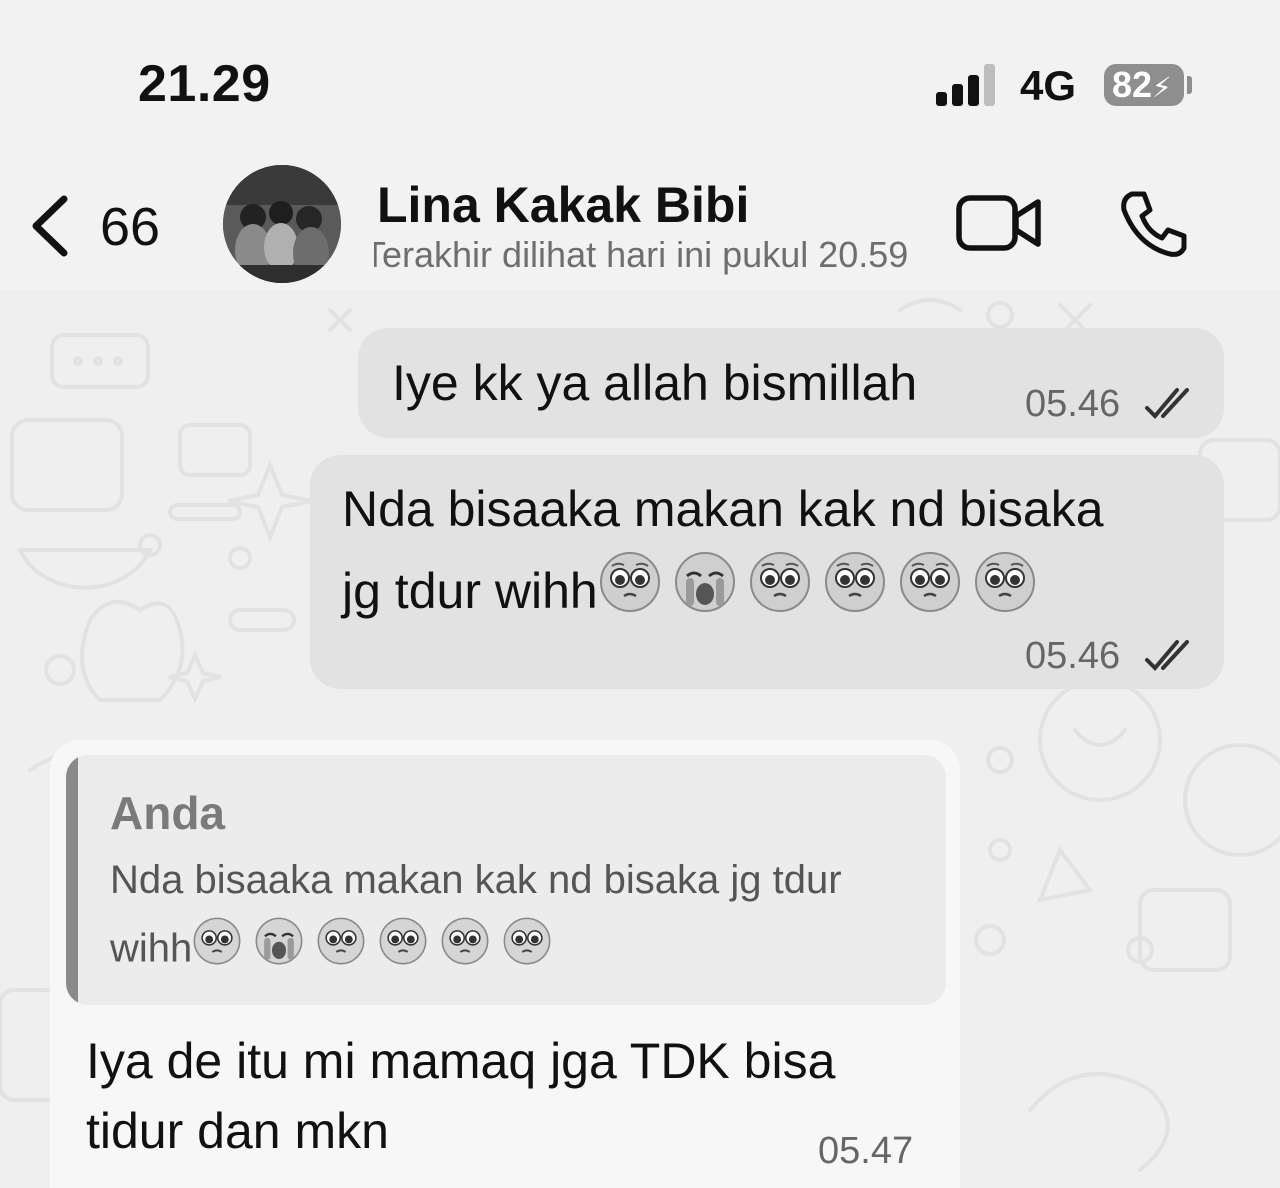  I want to click on battery-level: 82⚡, so click(1144, 85).